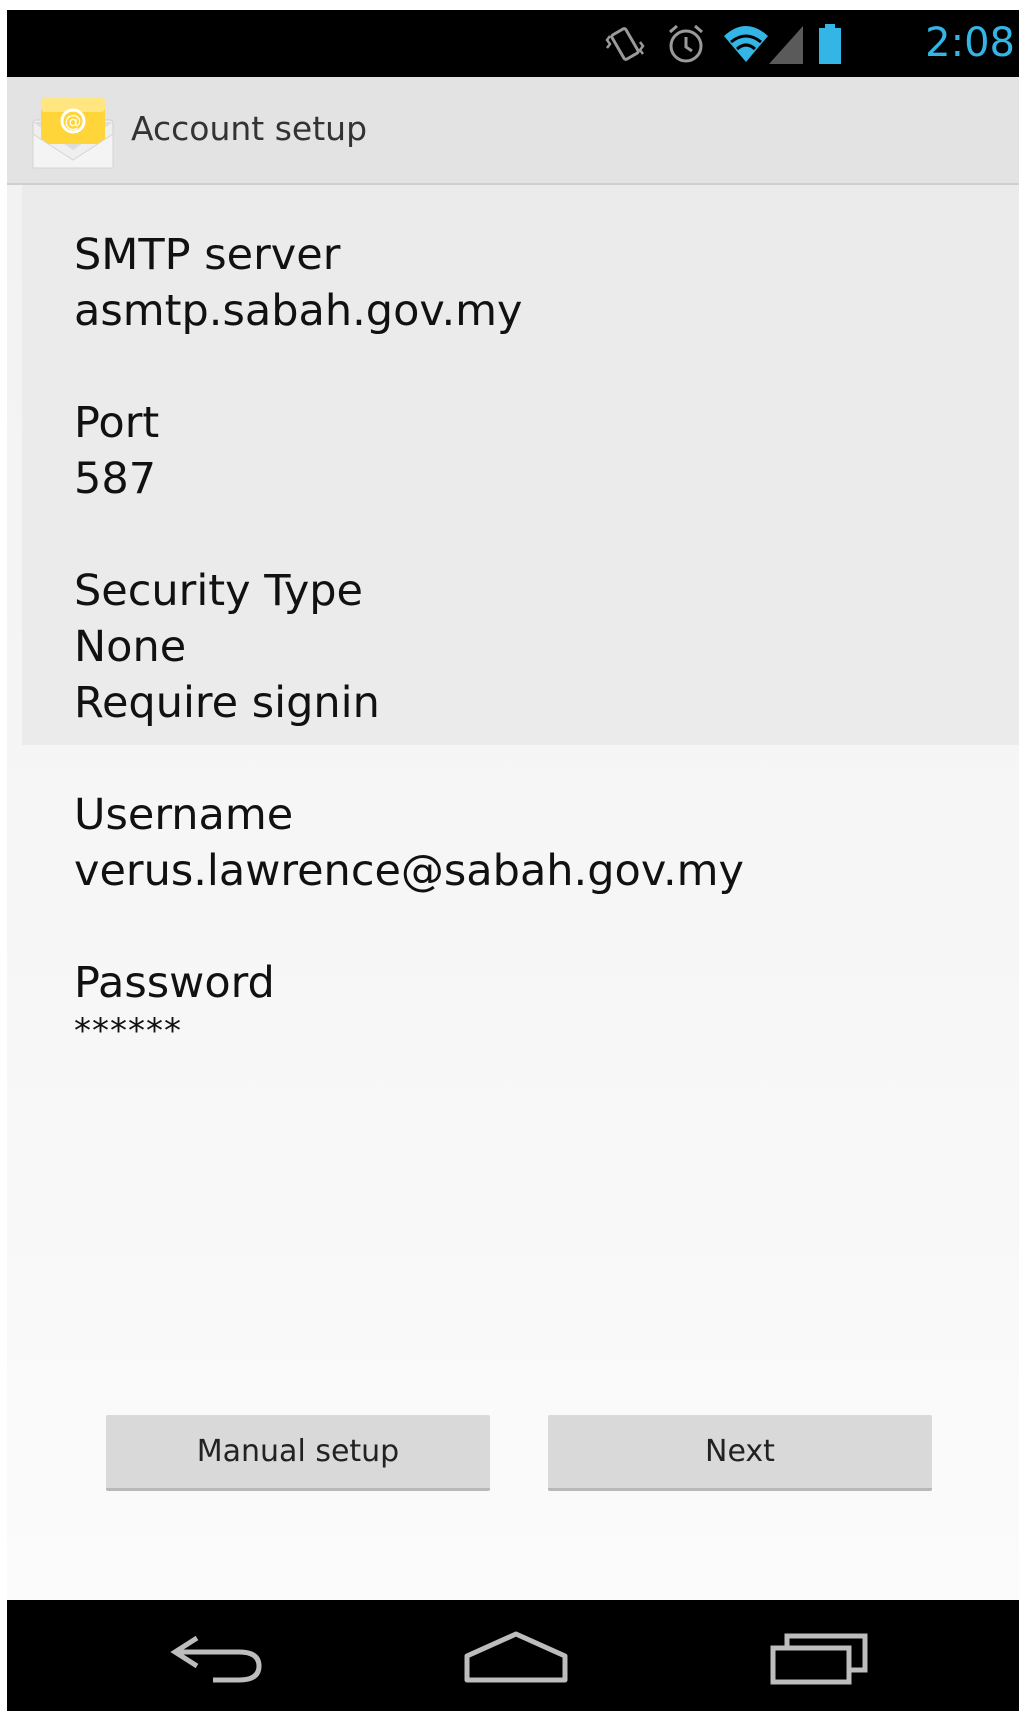 Image resolution: width=1019 pixels, height=1711 pixels. Describe the element at coordinates (298, 283) in the screenshot. I see `smtp-server-field: SMTP server asmtp.sabah.gov.my` at that location.